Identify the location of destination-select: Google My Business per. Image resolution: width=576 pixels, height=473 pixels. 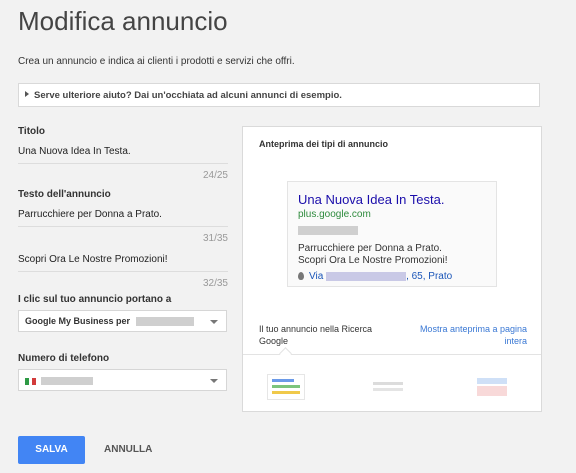
(122, 321).